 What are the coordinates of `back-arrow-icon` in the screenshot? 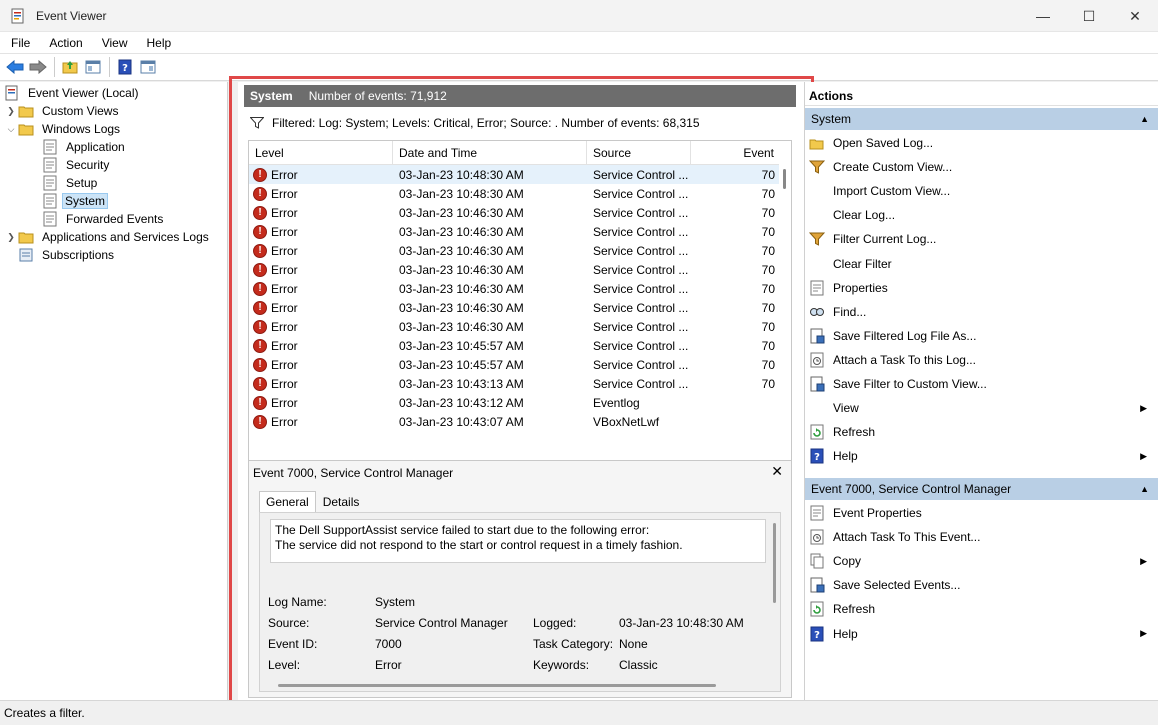 It's located at (15, 67).